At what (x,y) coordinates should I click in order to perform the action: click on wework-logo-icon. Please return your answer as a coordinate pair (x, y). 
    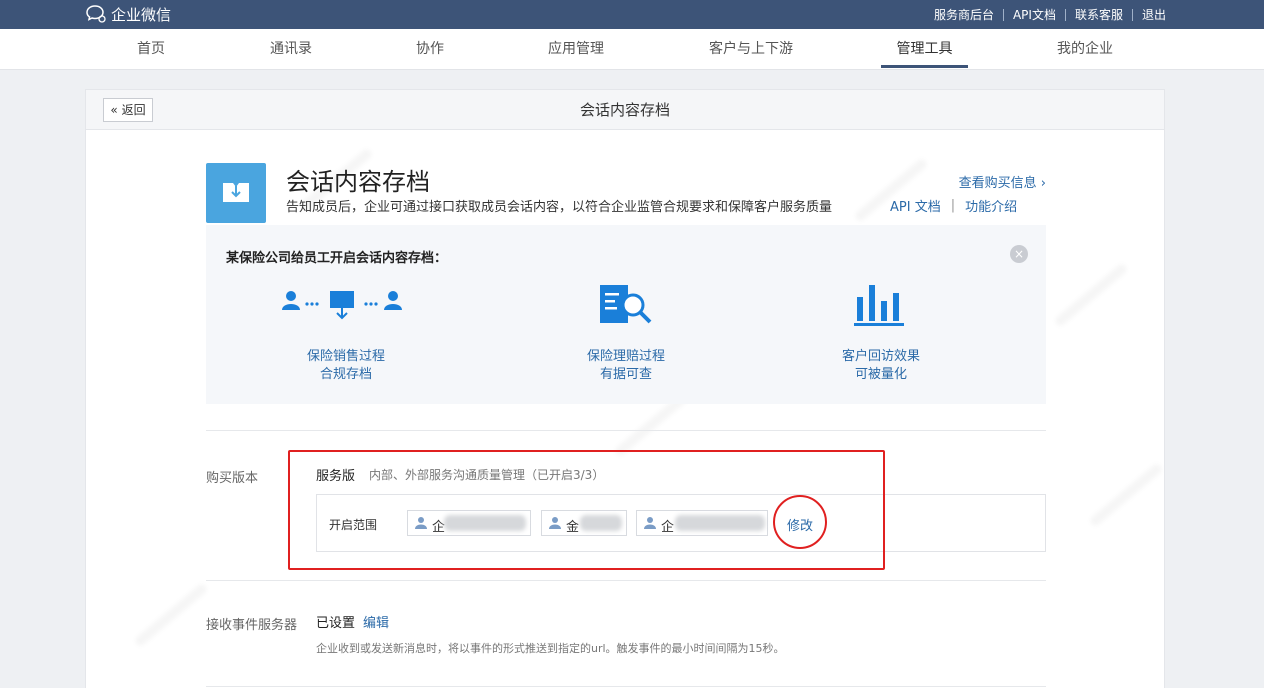
    Looking at the image, I should click on (96, 14).